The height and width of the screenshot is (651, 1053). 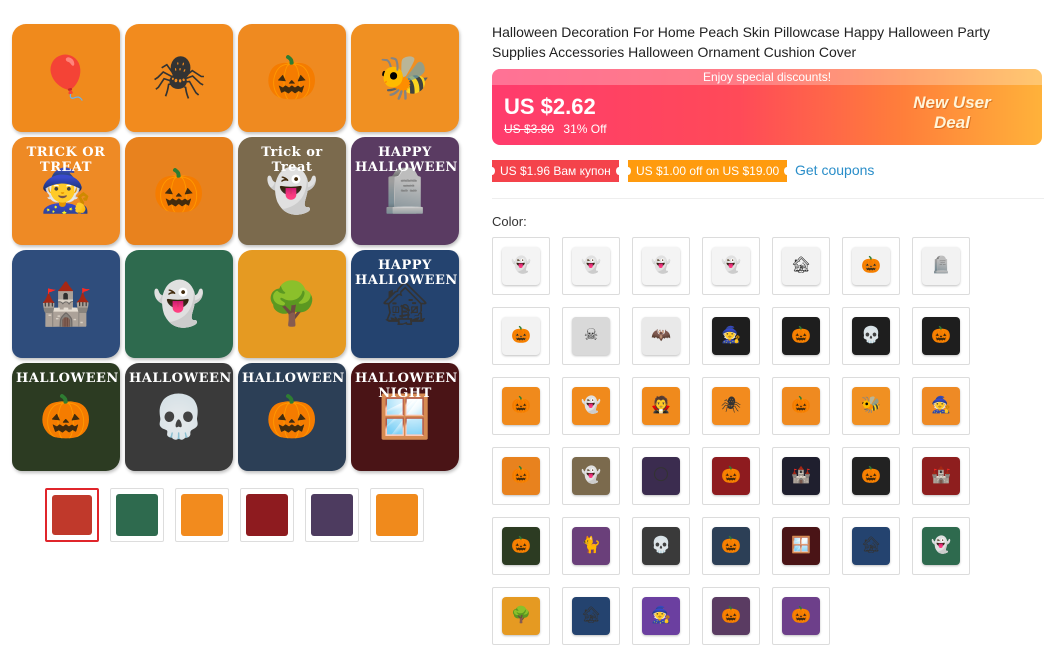 I want to click on pumpkin-balloon-icon: 🎃, so click(x=521, y=406).